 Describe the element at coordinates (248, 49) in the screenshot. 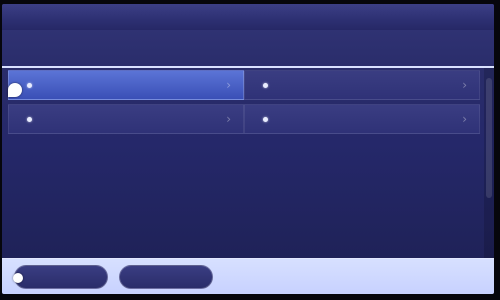

I see `subheader` at that location.